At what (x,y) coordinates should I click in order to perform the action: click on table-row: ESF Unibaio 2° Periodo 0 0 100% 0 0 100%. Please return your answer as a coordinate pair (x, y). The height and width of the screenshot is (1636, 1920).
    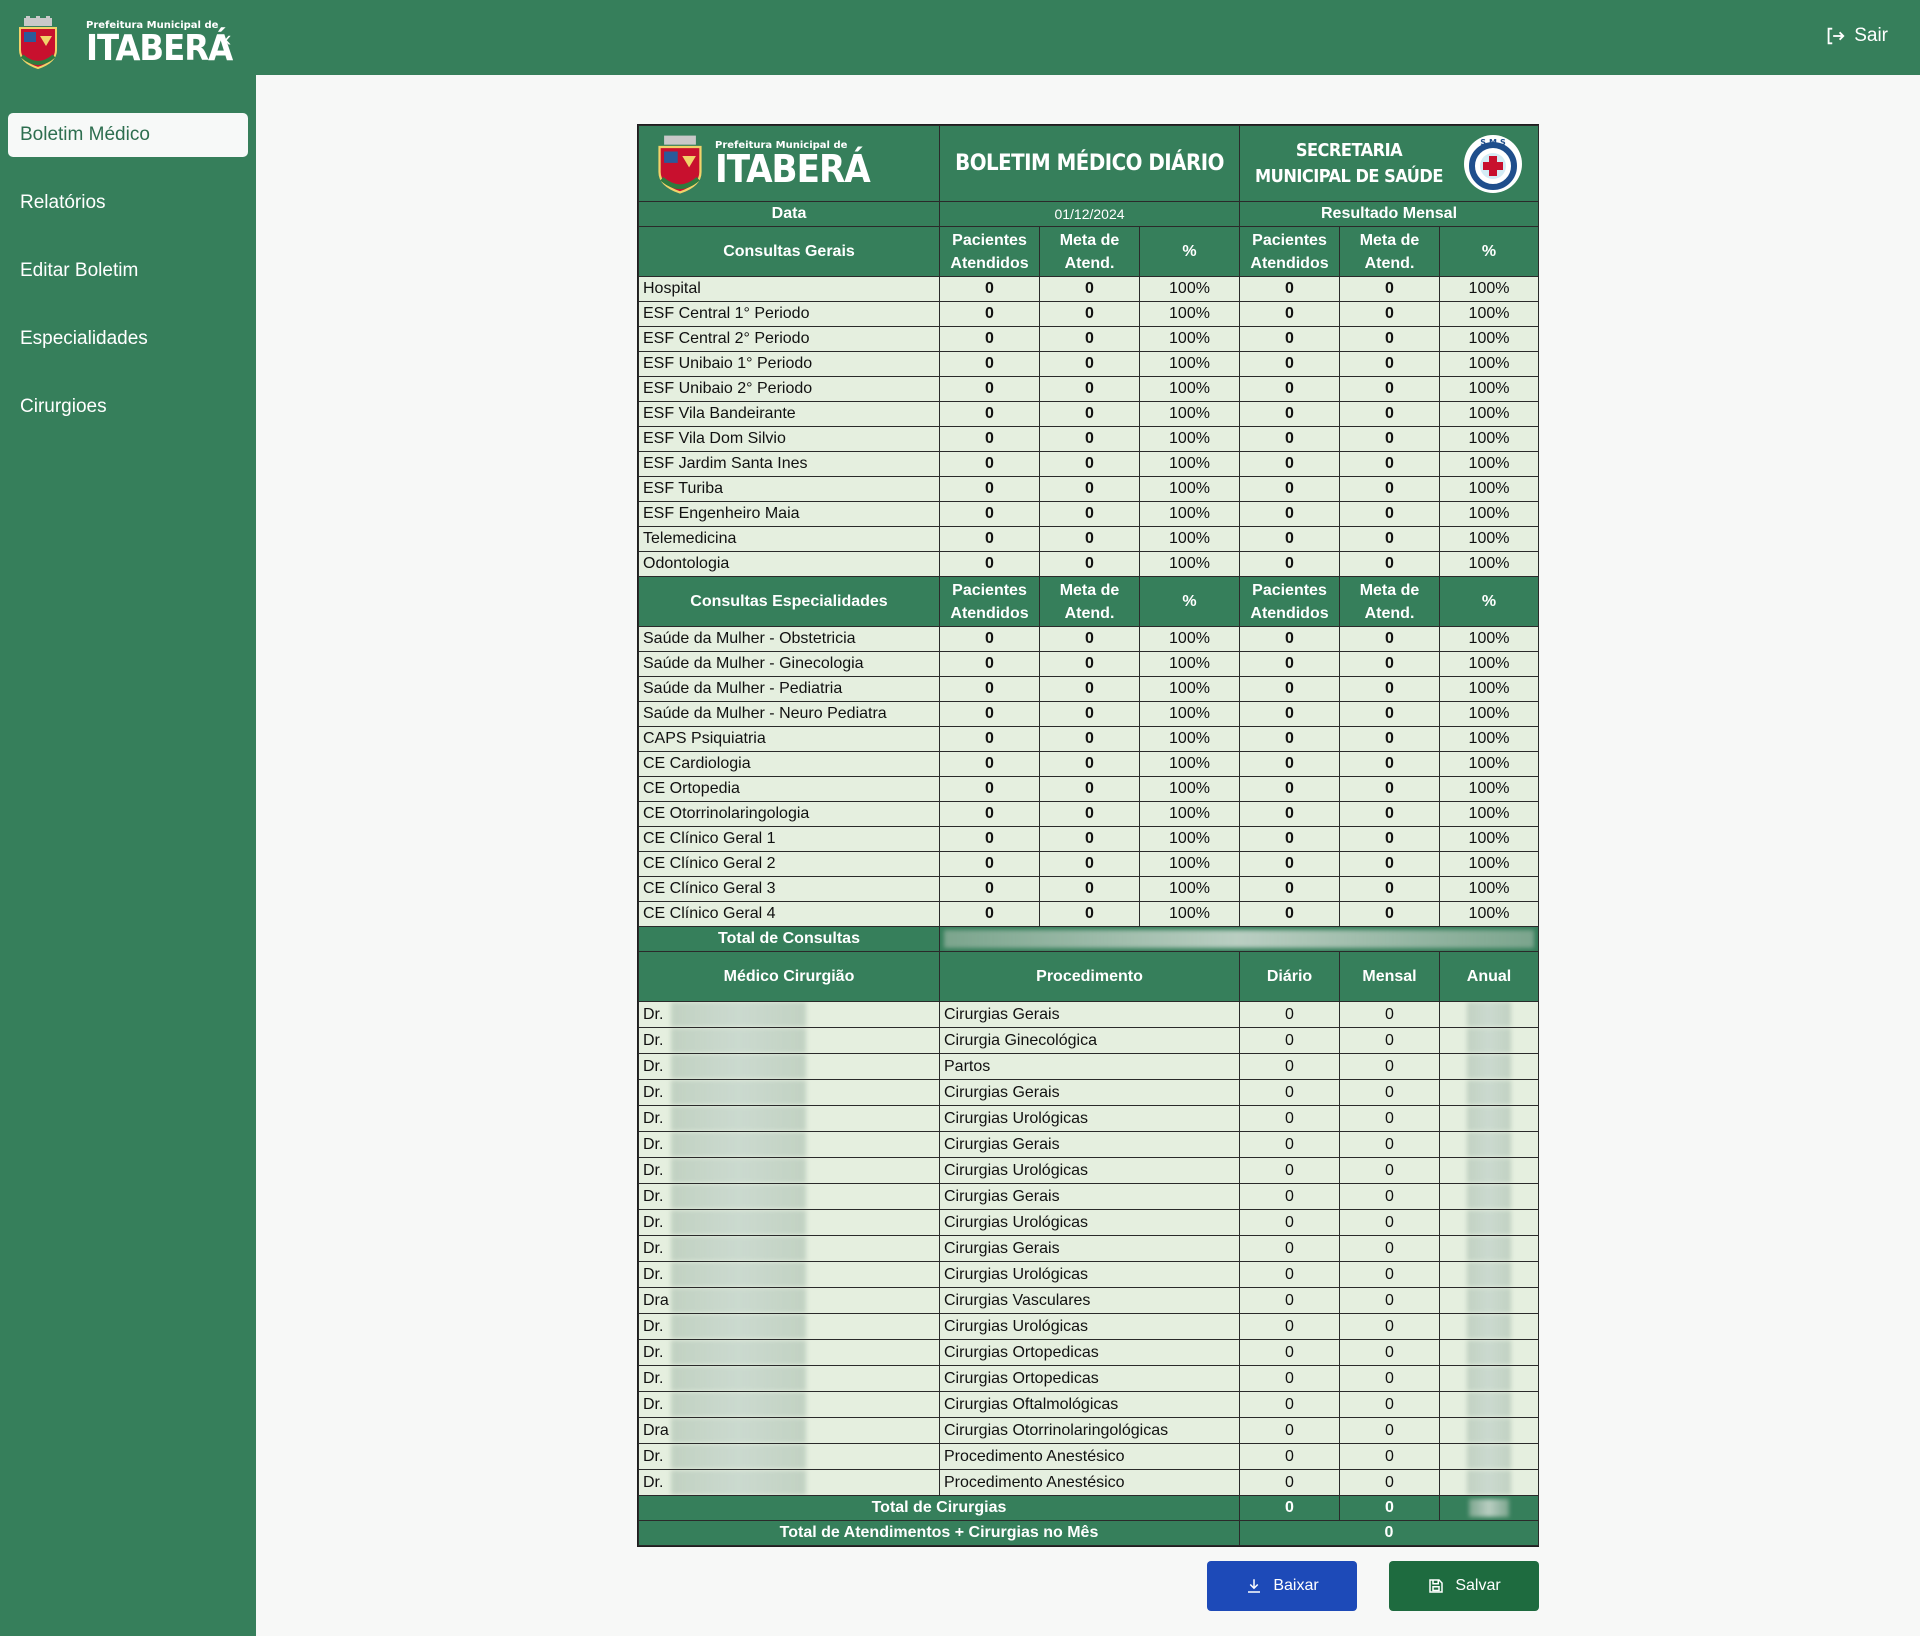
    Looking at the image, I should click on (1089, 389).